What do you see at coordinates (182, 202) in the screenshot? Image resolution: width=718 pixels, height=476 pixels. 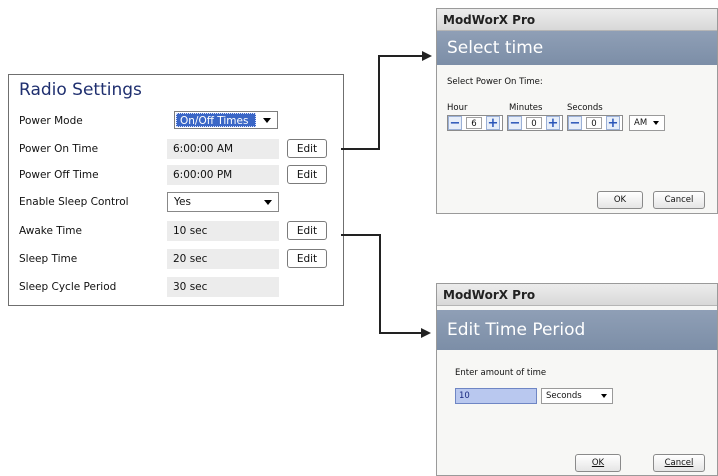 I see `enable-sleep-control-value: Yes` at bounding box center [182, 202].